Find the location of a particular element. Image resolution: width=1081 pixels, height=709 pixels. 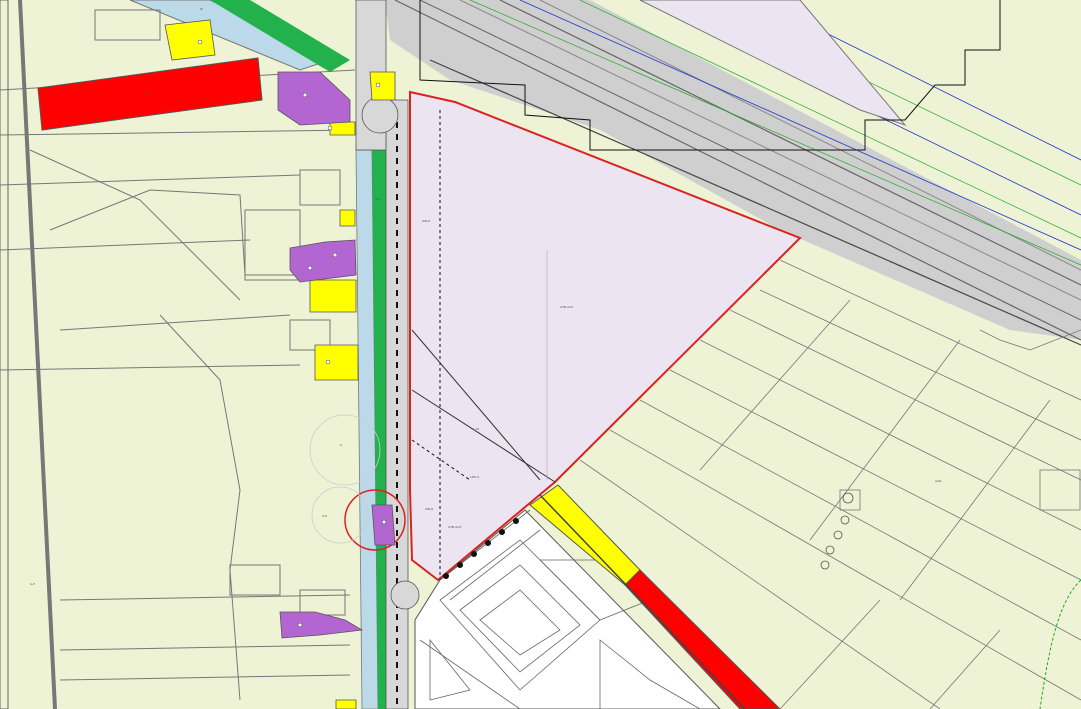

label-area-c: LMS-S is located at coordinates (474, 477).